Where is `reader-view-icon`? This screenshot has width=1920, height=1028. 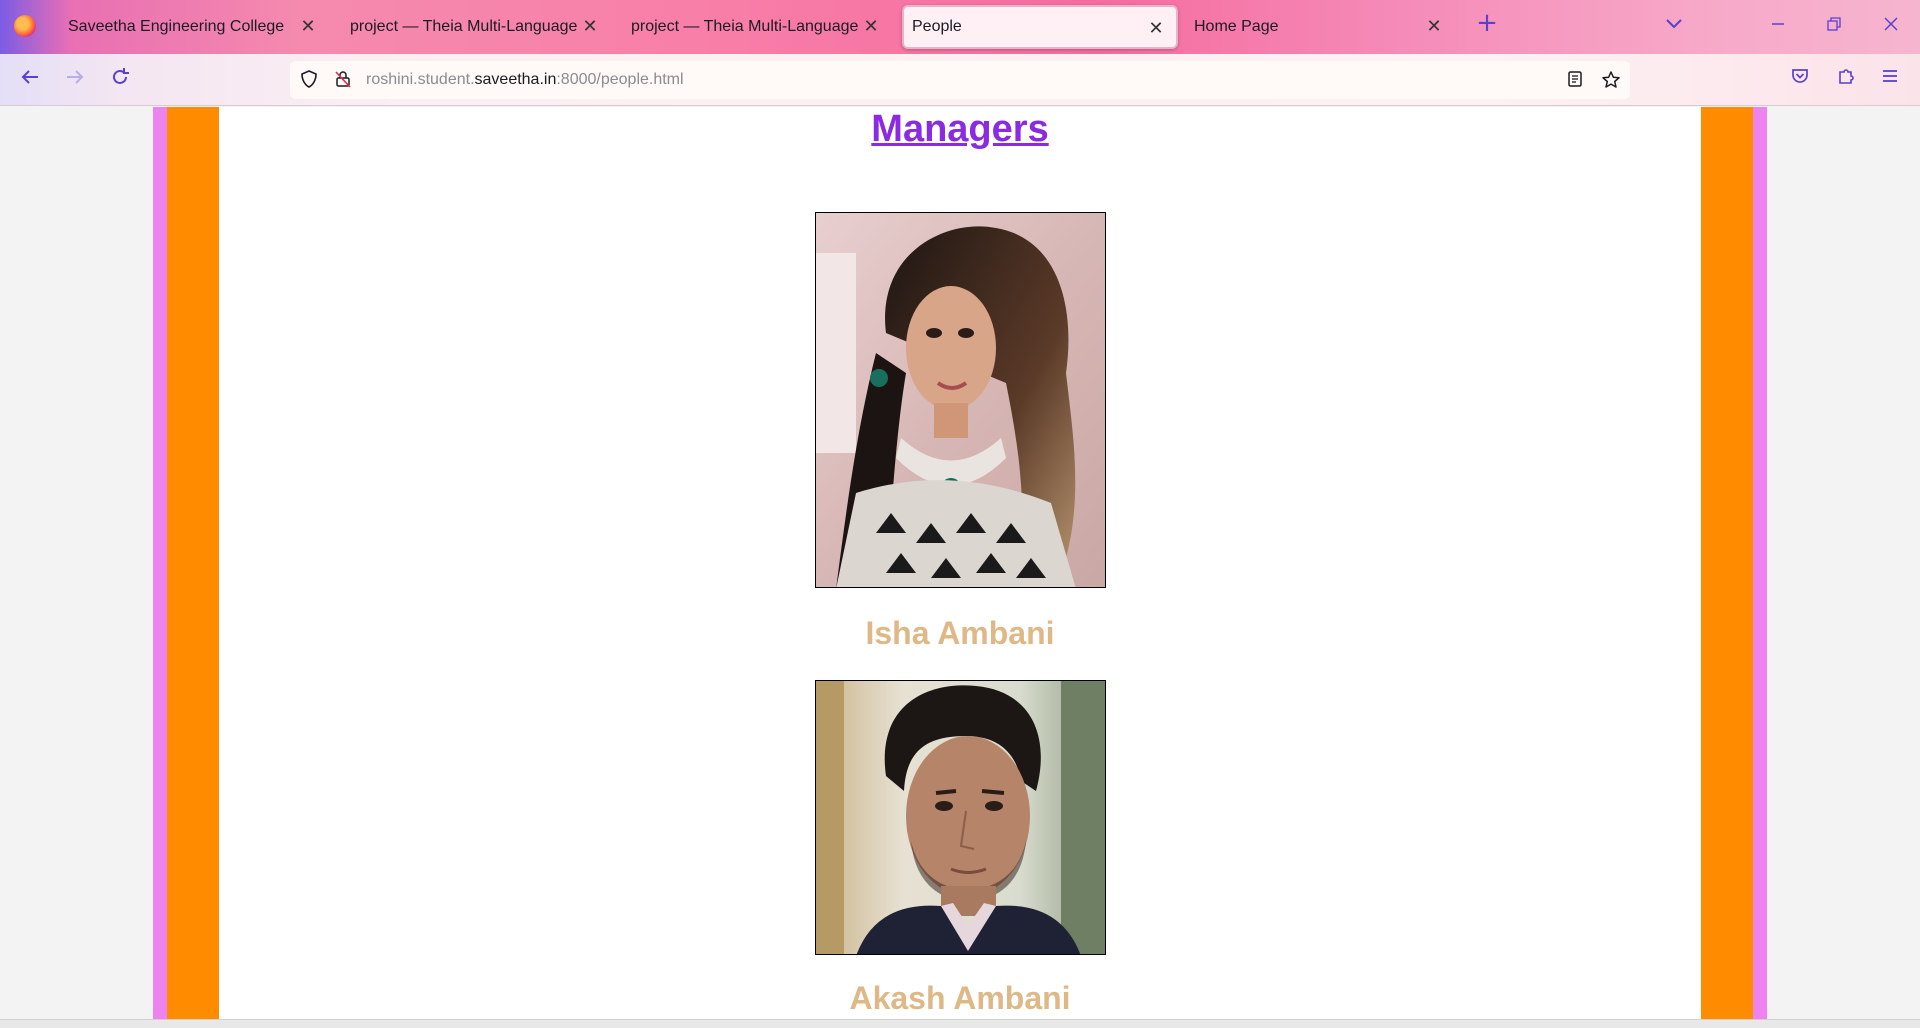
reader-view-icon is located at coordinates (1575, 80).